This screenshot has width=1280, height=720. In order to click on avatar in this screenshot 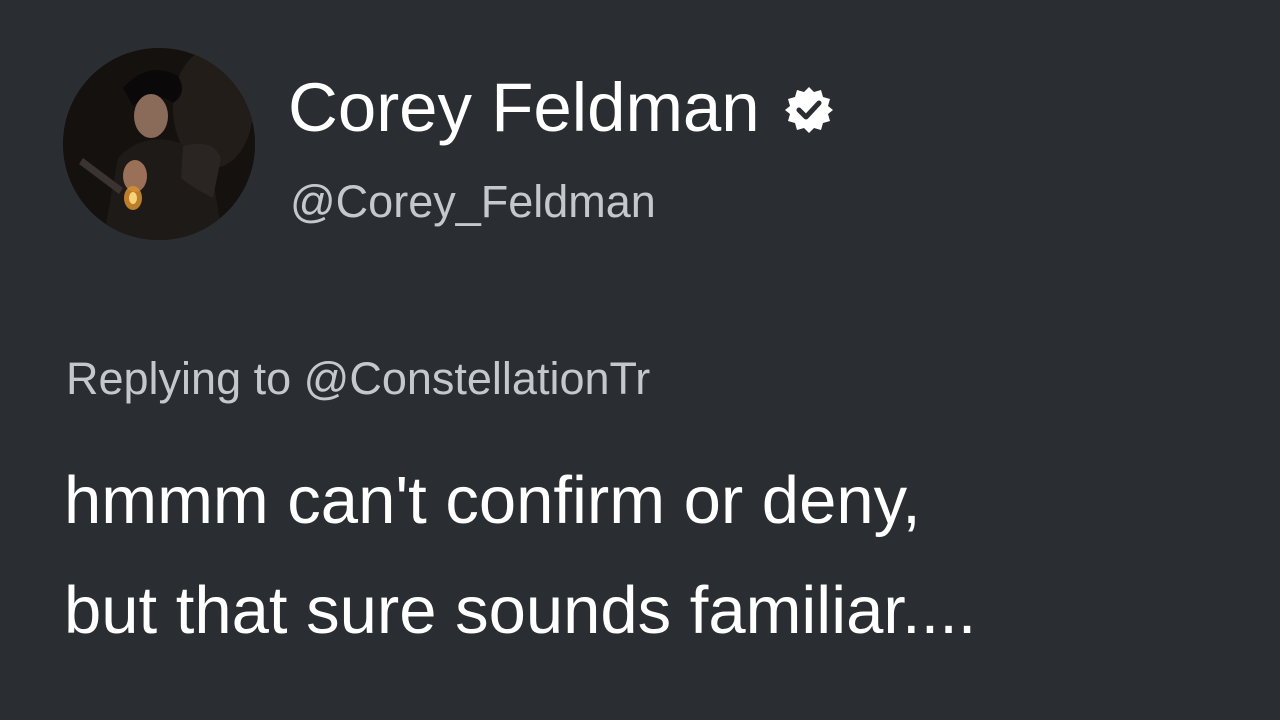, I will do `click(159, 144)`.